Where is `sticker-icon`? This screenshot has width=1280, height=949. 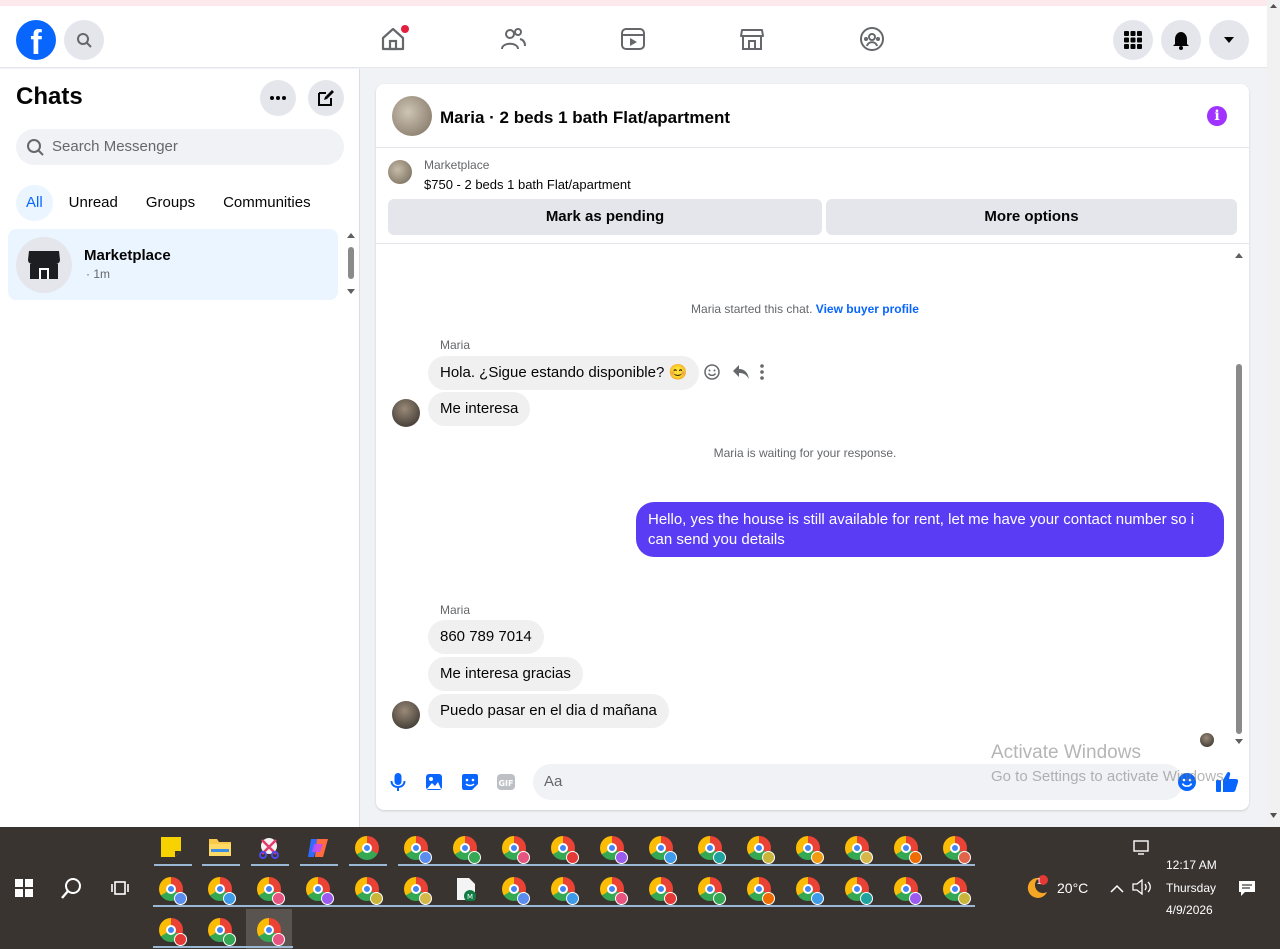
sticker-icon is located at coordinates (470, 782).